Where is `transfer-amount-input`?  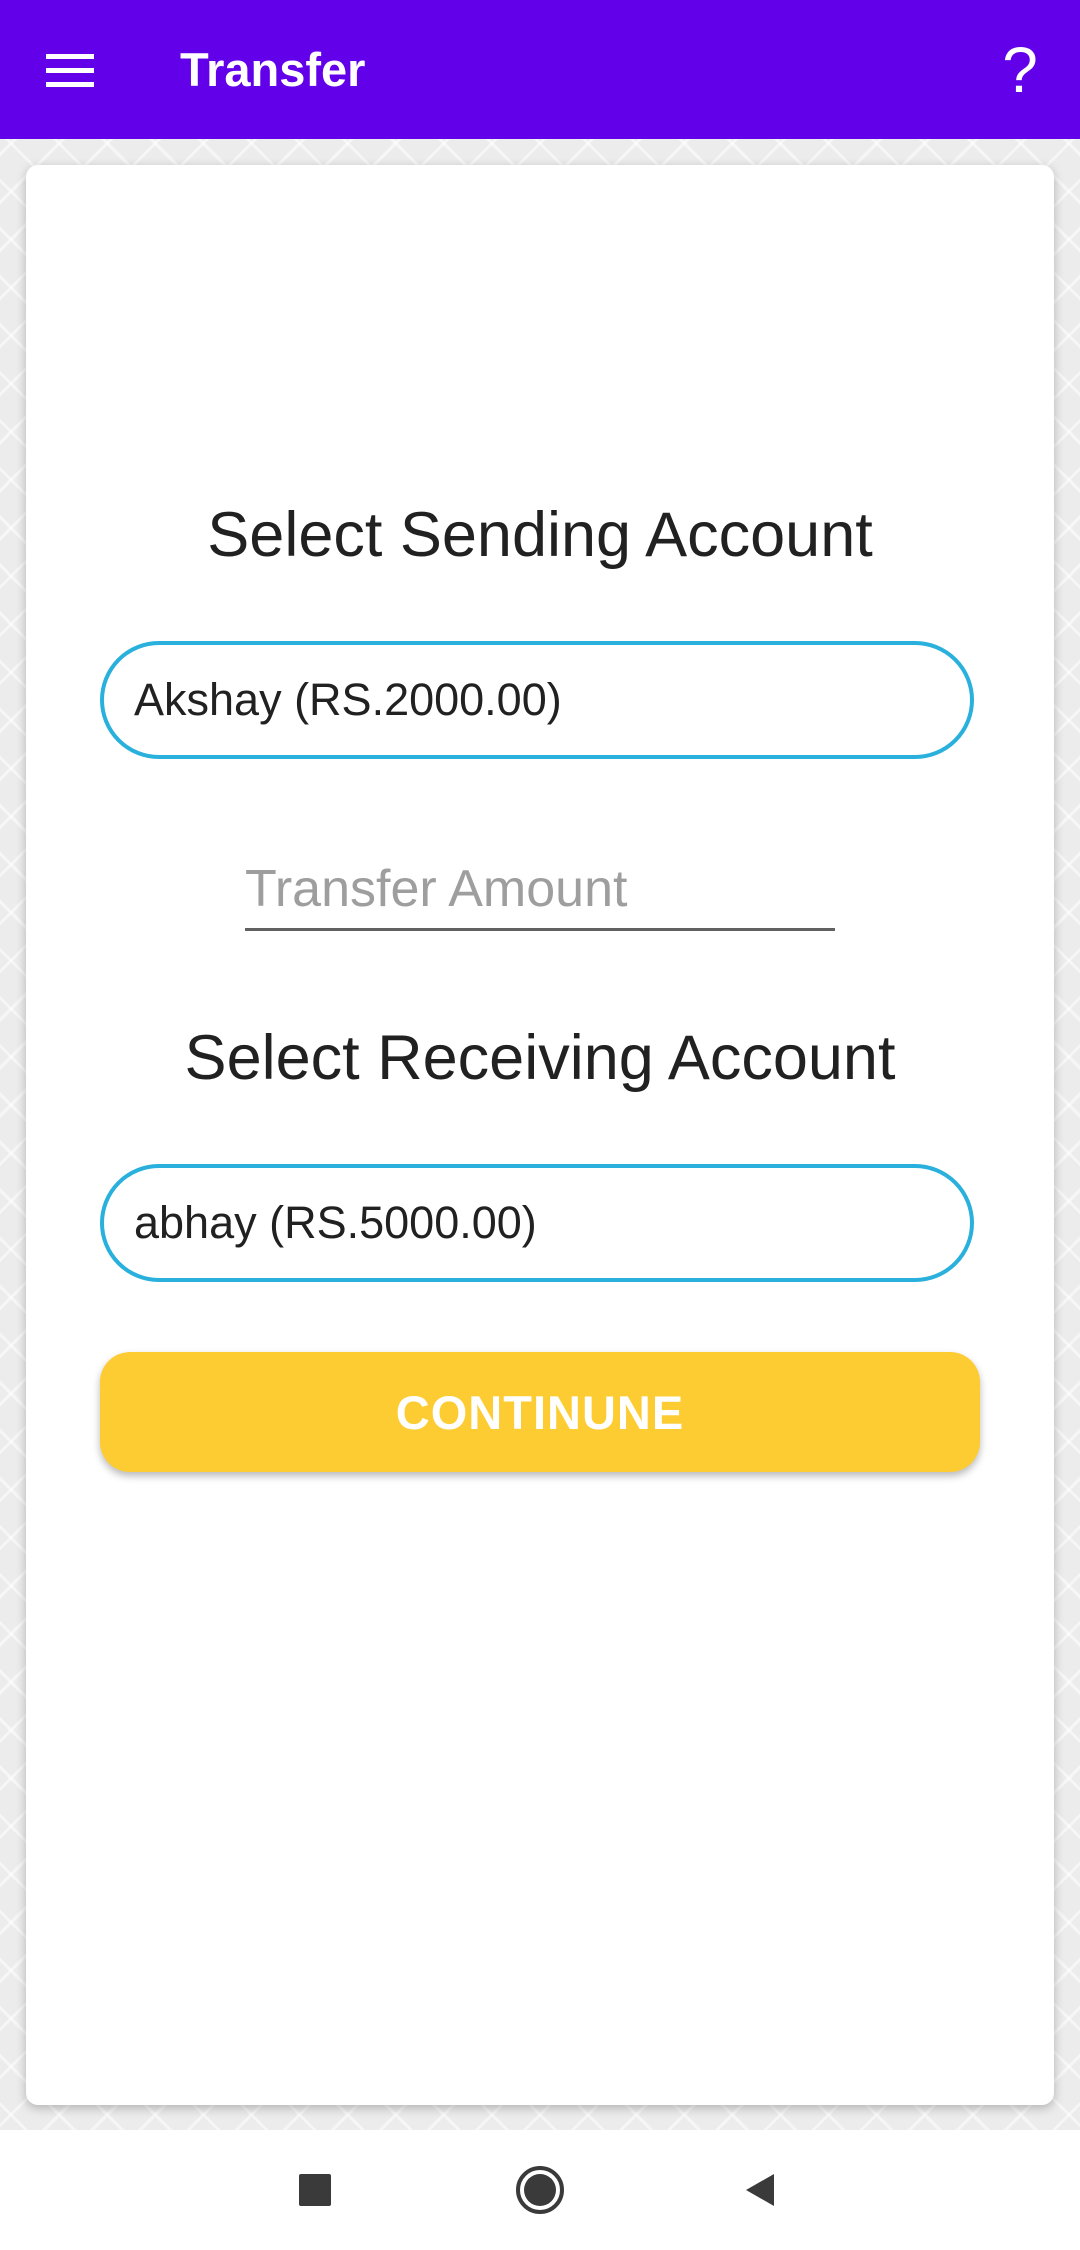
transfer-amount-input is located at coordinates (540, 893).